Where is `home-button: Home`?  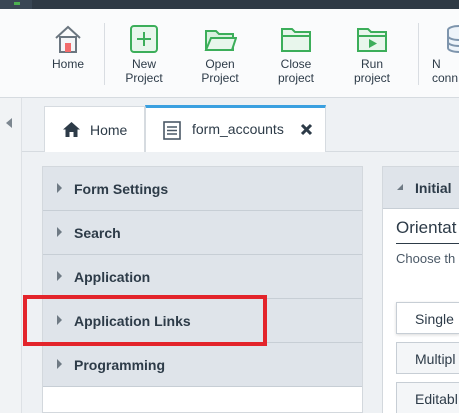 home-button: Home is located at coordinates (68, 53).